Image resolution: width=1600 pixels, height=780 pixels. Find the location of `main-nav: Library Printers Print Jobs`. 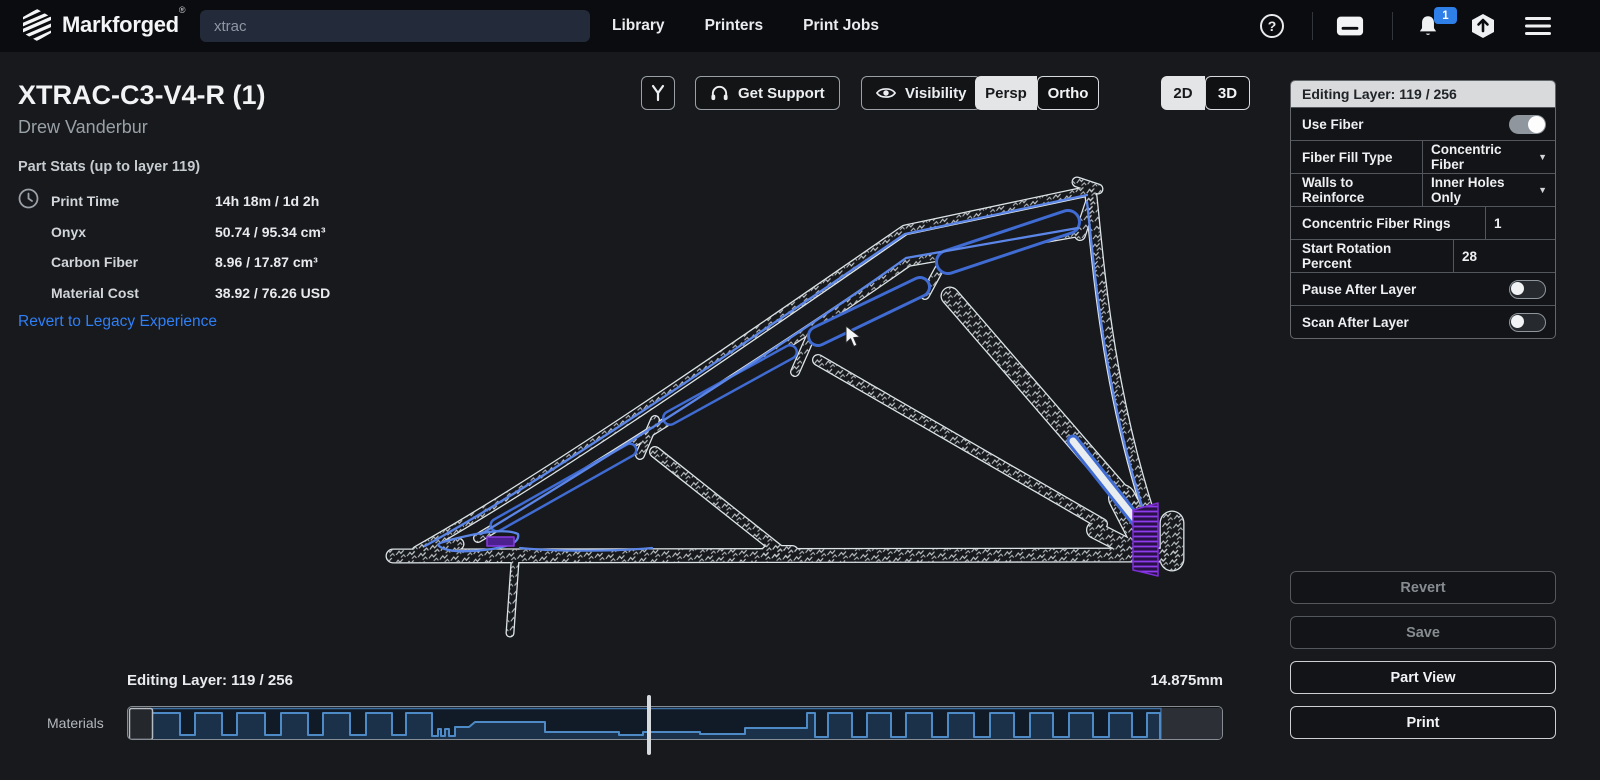

main-nav: Library Printers Print Jobs is located at coordinates (745, 26).